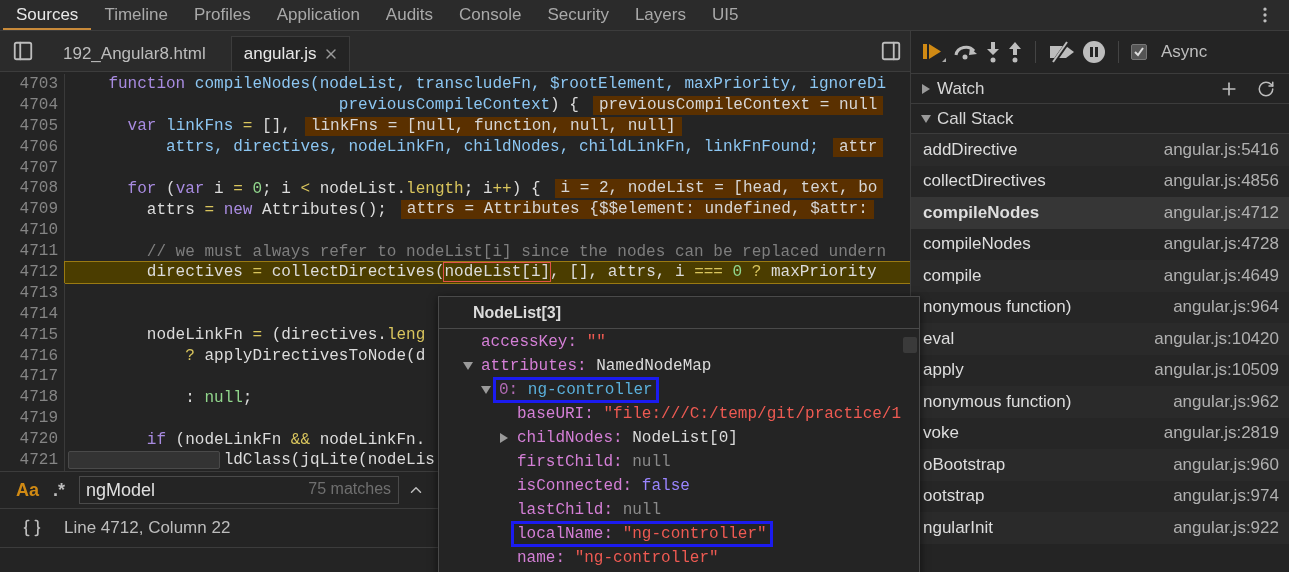 Image resolution: width=1289 pixels, height=572 pixels. What do you see at coordinates (858, 147) in the screenshot?
I see `inline-value: attr` at bounding box center [858, 147].